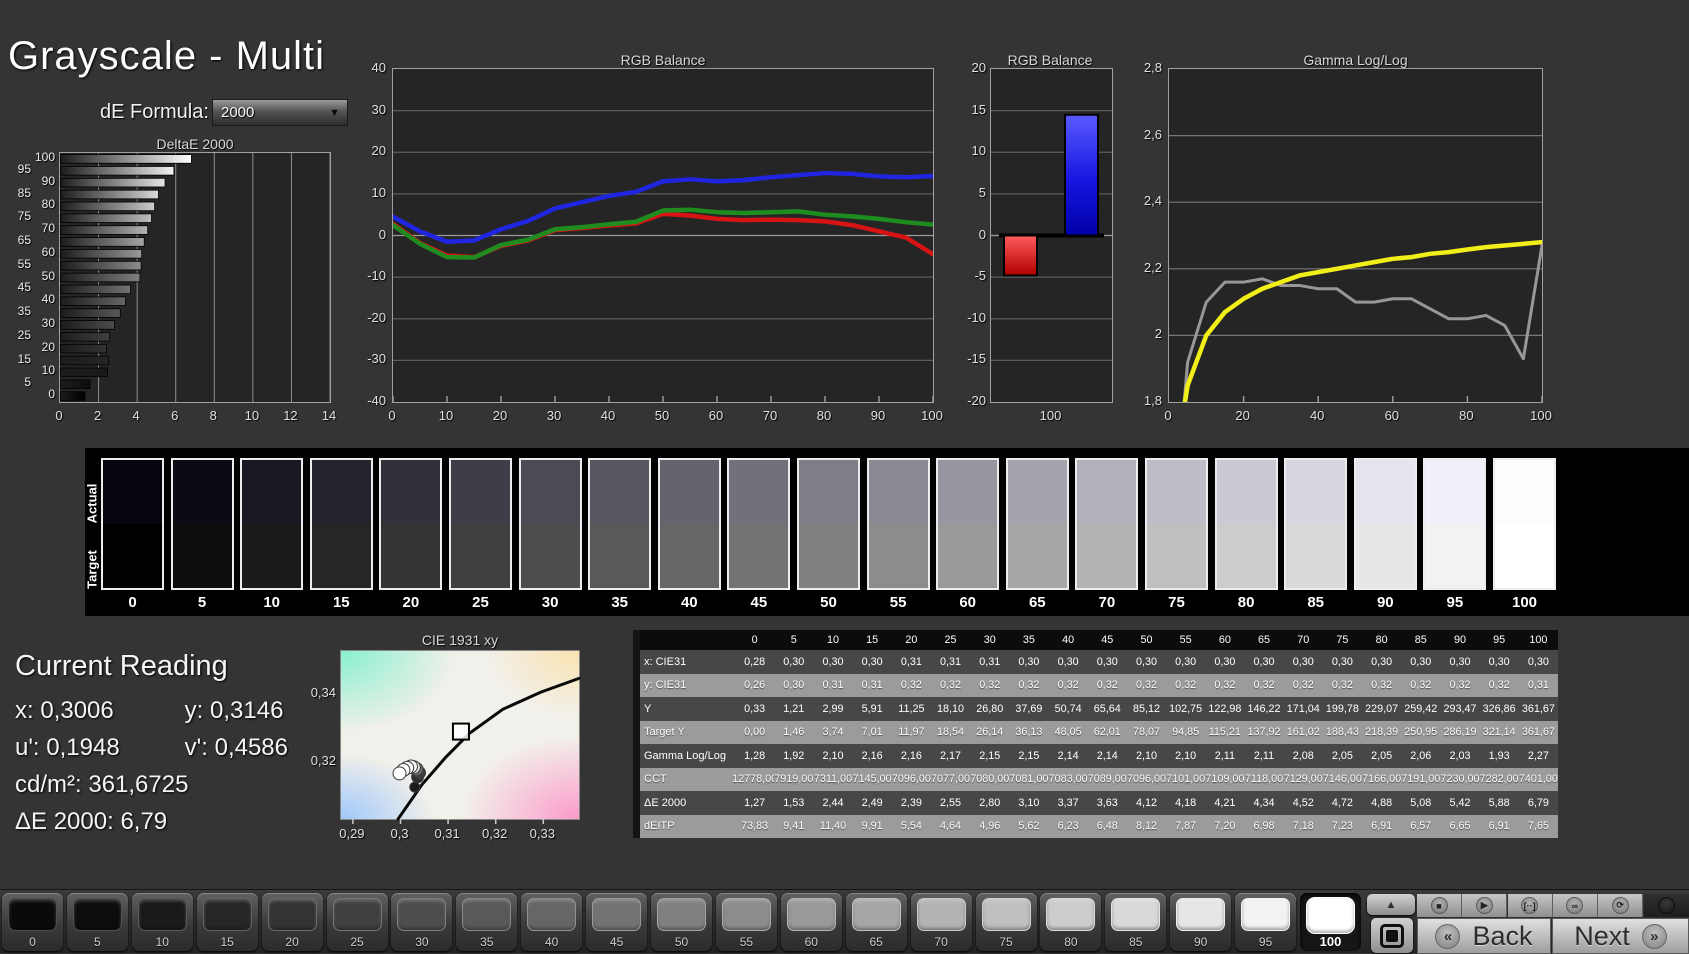  Describe the element at coordinates (1538, 685) in the screenshot. I see `table-cell-y-CIE31-100: 0,31` at that location.